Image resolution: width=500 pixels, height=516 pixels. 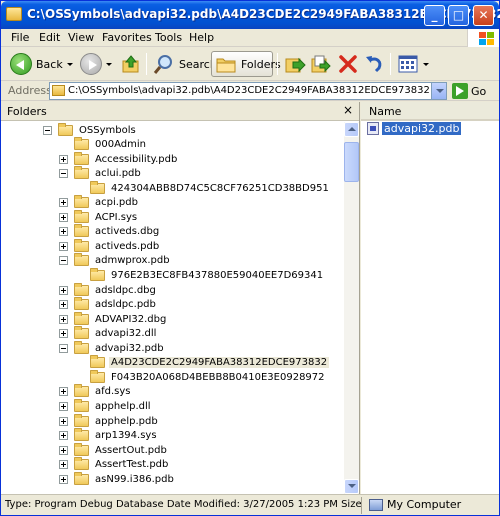 I want to click on tree-item: AssertTest.pdb, so click(x=114, y=464).